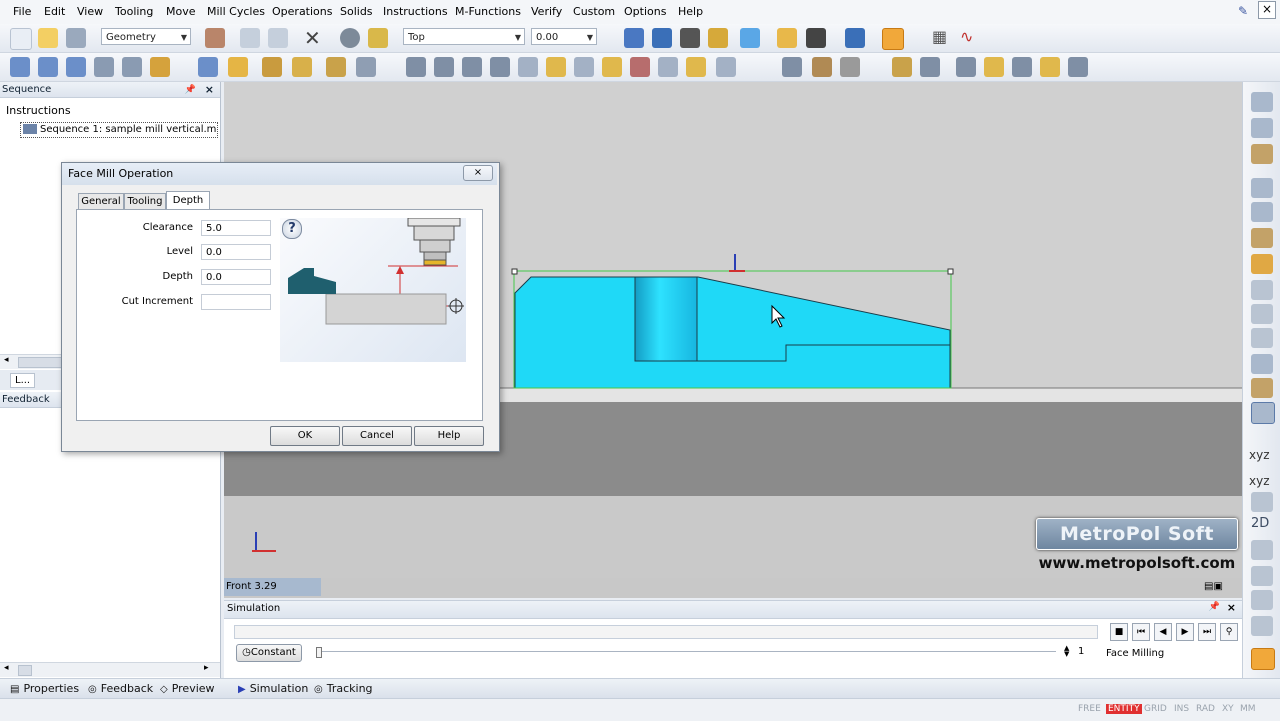  What do you see at coordinates (1263, 413) in the screenshot?
I see `layer-m-icon` at bounding box center [1263, 413].